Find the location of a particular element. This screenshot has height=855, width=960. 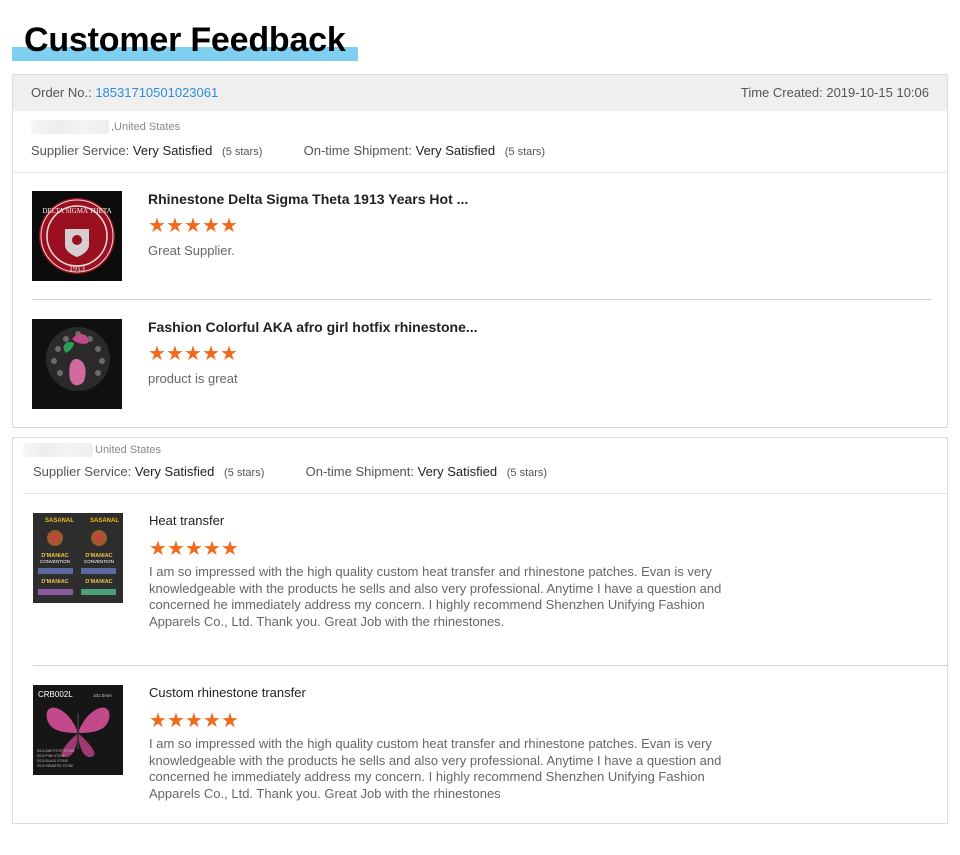

product-title: Custom rhinestone transfer is located at coordinates (227, 692).